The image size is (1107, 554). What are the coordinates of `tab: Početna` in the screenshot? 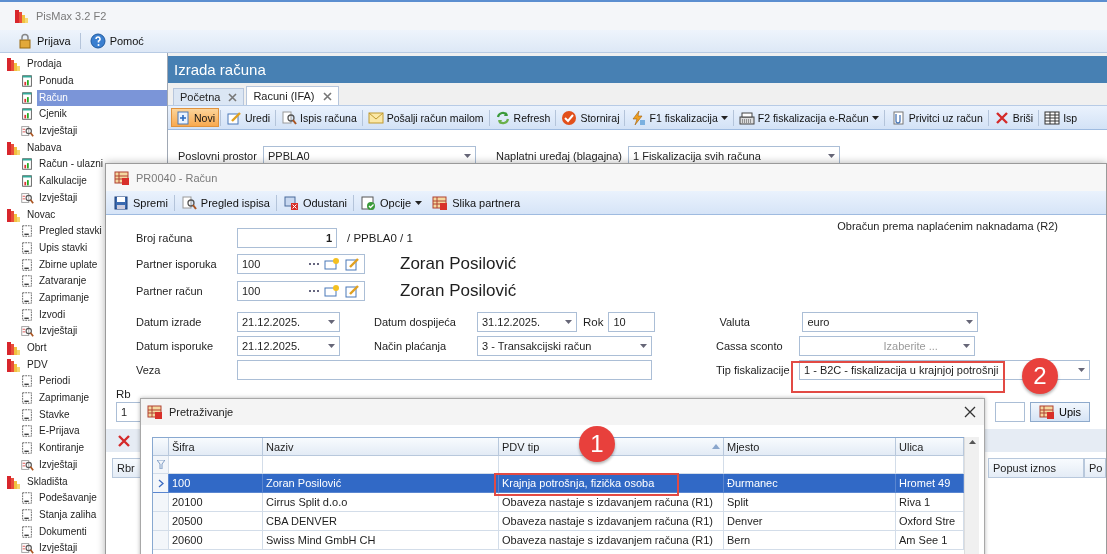 It's located at (209, 96).